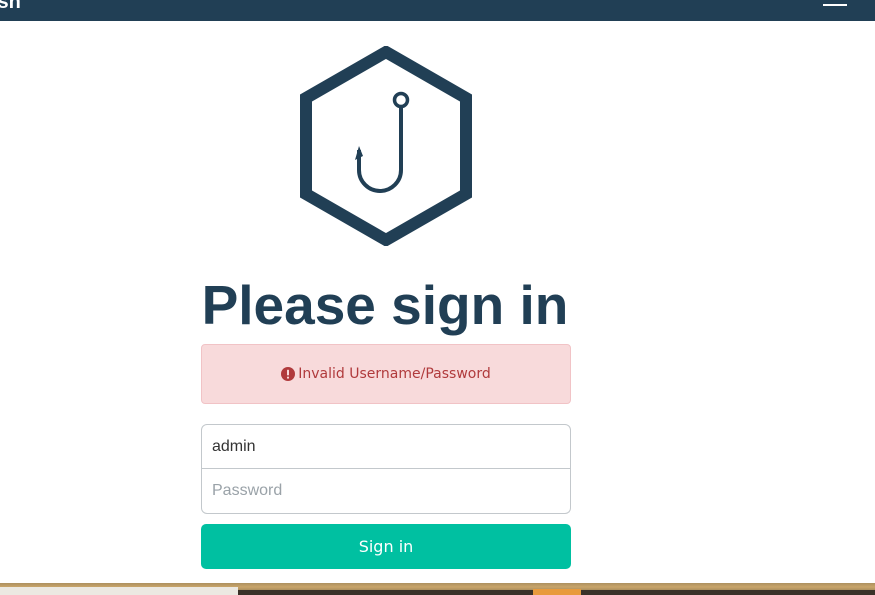 This screenshot has height=595, width=875. Describe the element at coordinates (288, 374) in the screenshot. I see `exclamation-circle-icon` at that location.